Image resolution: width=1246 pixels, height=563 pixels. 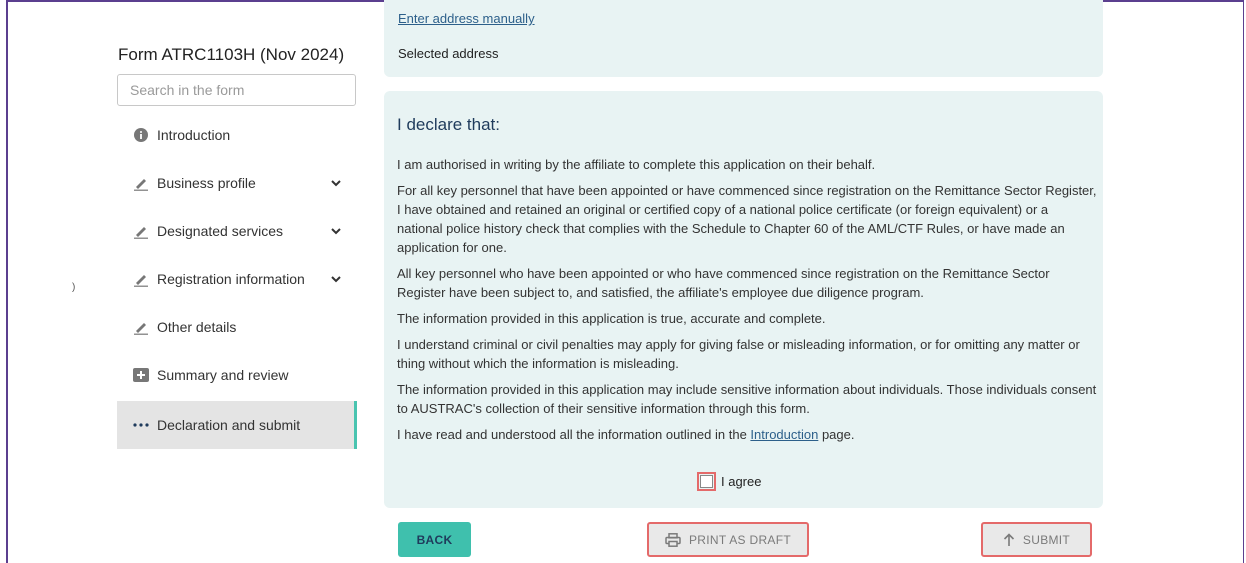 I want to click on agree-label: I agree, so click(x=741, y=481).